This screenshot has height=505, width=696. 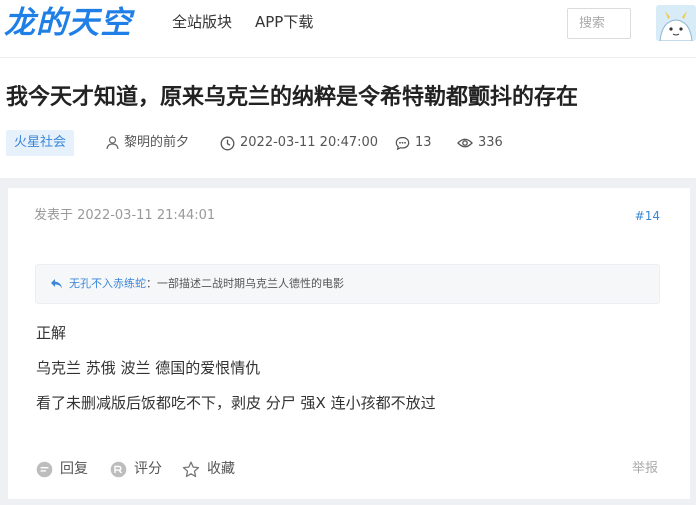 I want to click on view-count-text: 336, so click(x=490, y=142).